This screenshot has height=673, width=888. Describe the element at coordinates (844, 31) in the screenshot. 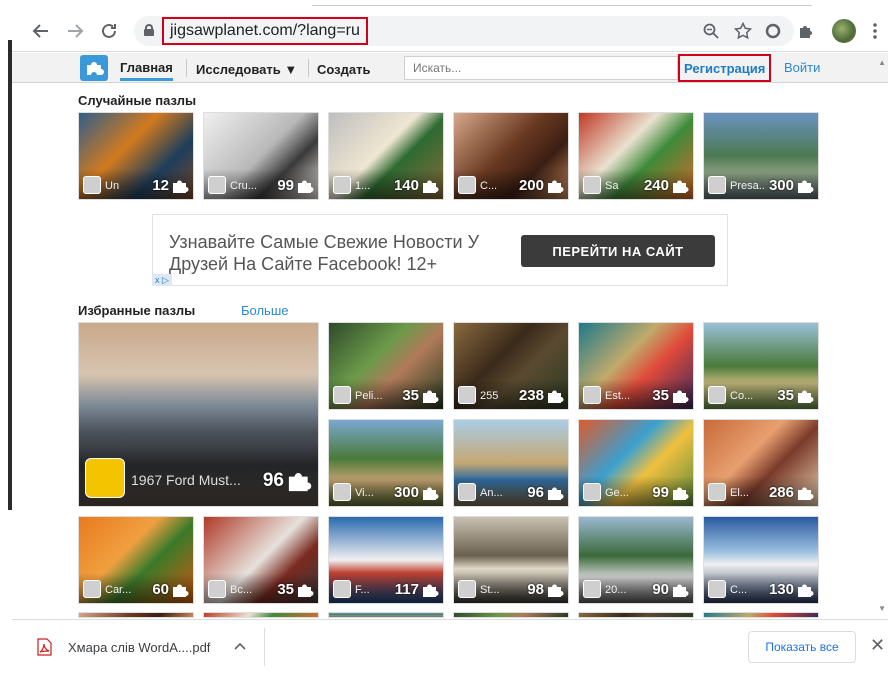

I see `profile-avatar` at that location.